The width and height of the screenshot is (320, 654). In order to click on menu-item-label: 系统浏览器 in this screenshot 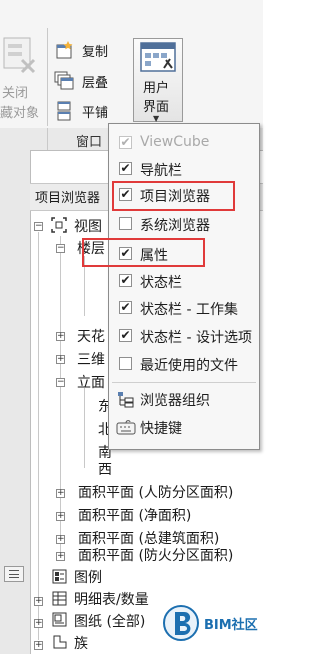, I will do `click(175, 226)`.